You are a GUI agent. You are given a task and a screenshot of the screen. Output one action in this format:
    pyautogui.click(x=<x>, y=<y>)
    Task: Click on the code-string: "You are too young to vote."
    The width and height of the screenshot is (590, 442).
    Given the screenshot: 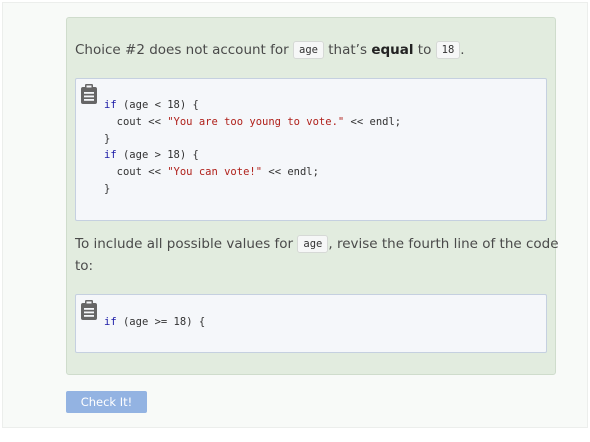 What is the action you would take?
    pyautogui.click(x=256, y=121)
    